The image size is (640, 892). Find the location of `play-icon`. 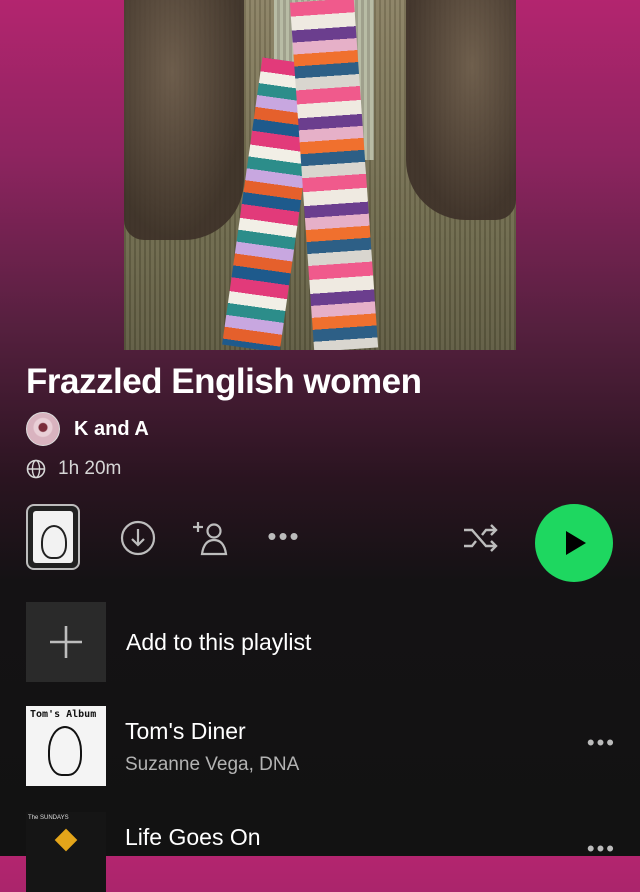

play-icon is located at coordinates (576, 543).